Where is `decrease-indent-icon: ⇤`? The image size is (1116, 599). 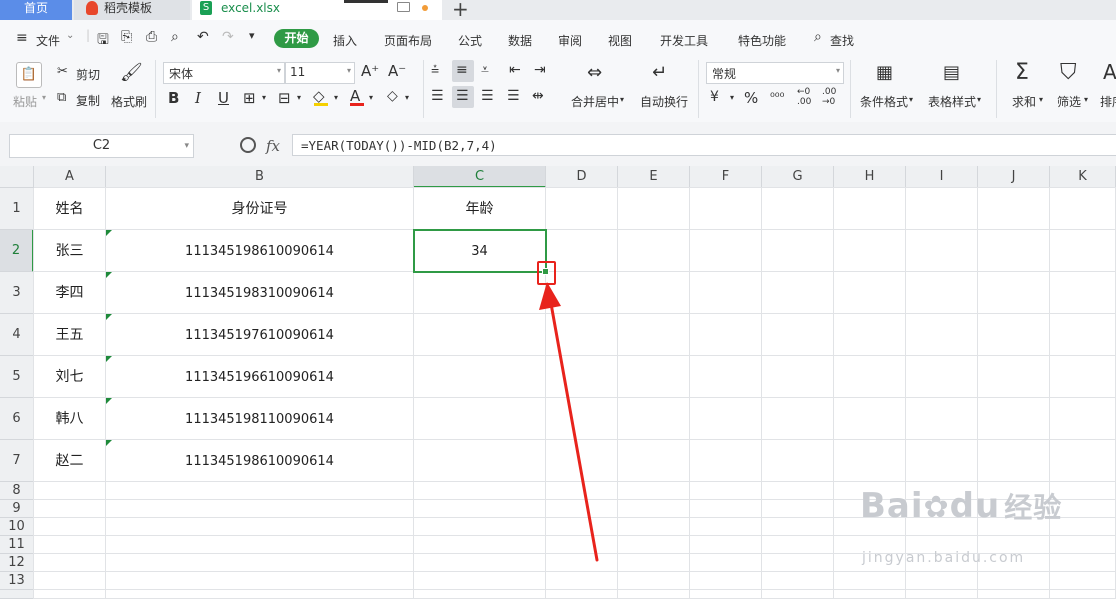 decrease-indent-icon: ⇤ is located at coordinates (515, 70).